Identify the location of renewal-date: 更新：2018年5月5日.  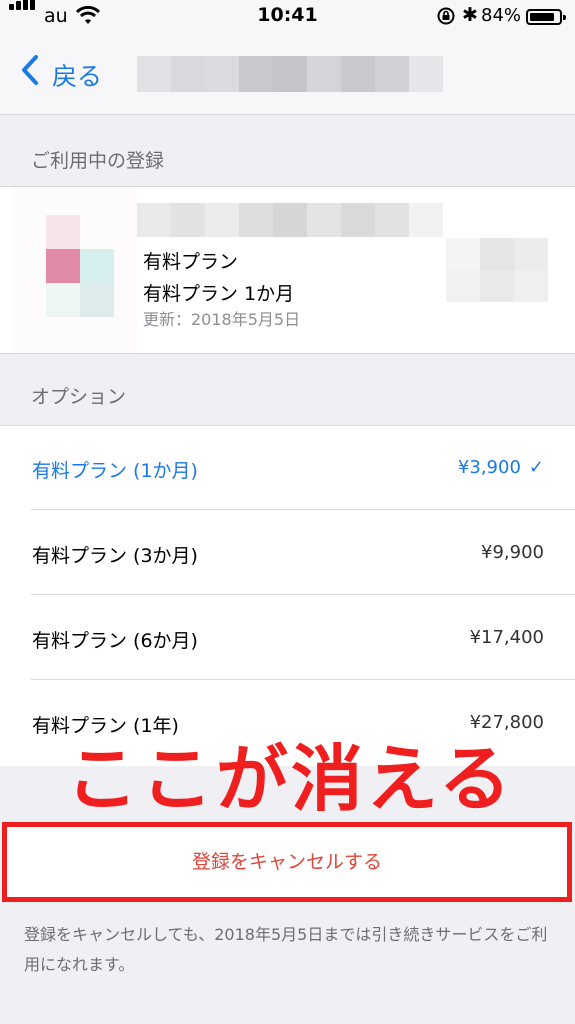
(222, 319).